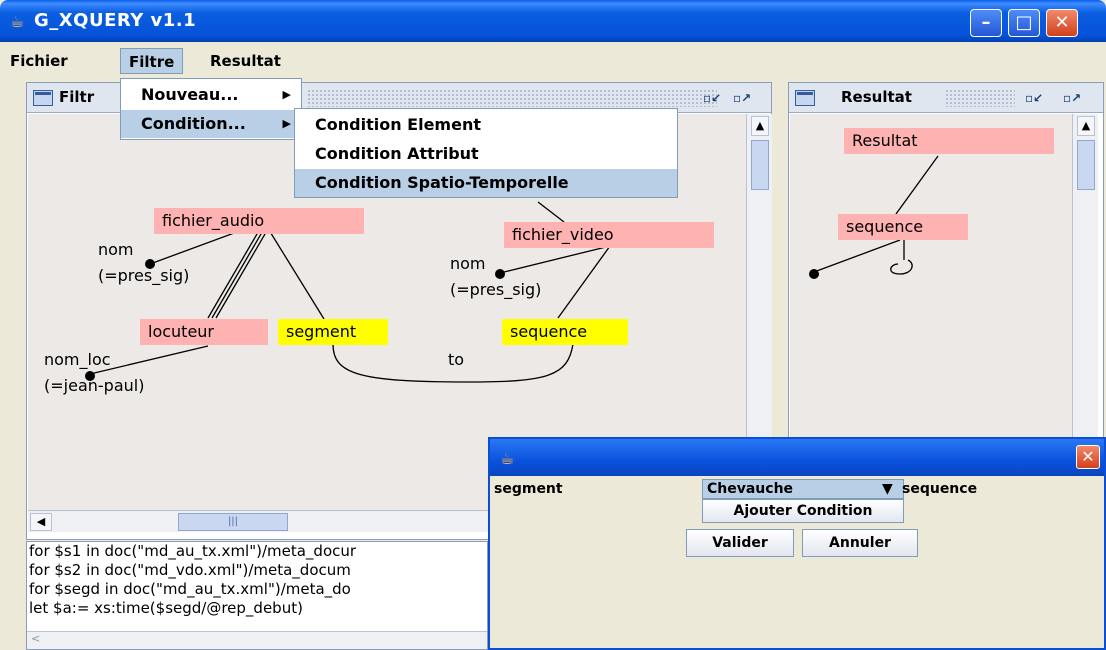 Image resolution: width=1106 pixels, height=650 pixels. What do you see at coordinates (116, 249) in the screenshot?
I see `attr-nom-audio: nom` at bounding box center [116, 249].